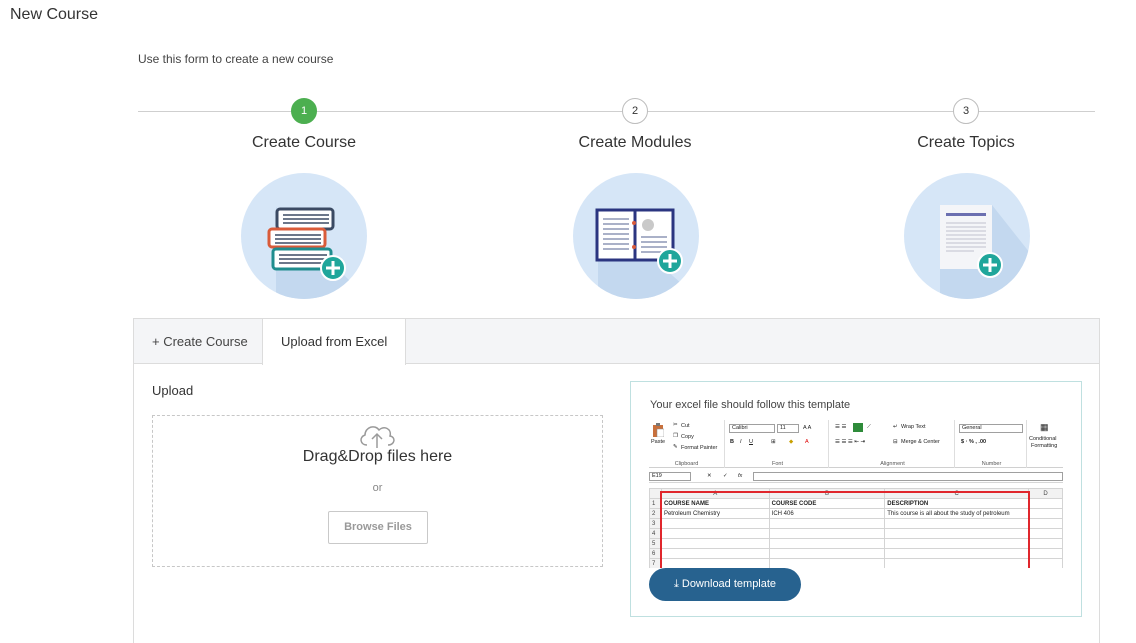  Describe the element at coordinates (957, 493) in the screenshot. I see `column-header: C` at that location.